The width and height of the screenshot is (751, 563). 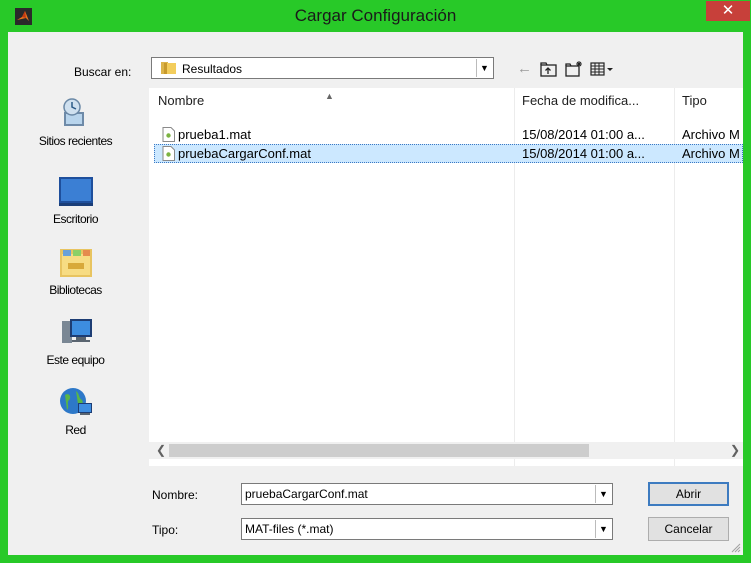 What do you see at coordinates (306, 494) in the screenshot?
I see `filename-value: pruebaCargarConf.mat` at bounding box center [306, 494].